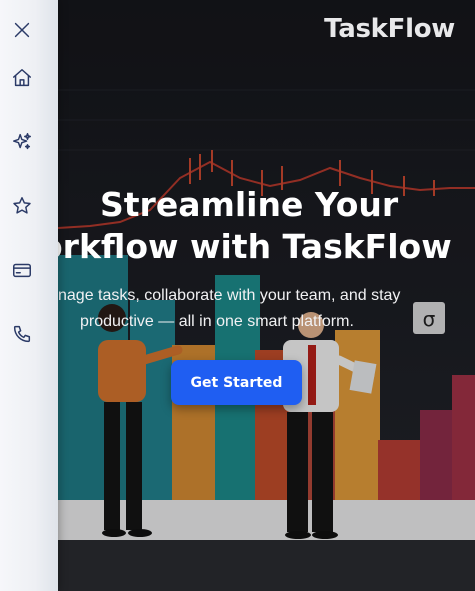  Describe the element at coordinates (236, 382) in the screenshot. I see `get-started-button: Get Started` at that location.